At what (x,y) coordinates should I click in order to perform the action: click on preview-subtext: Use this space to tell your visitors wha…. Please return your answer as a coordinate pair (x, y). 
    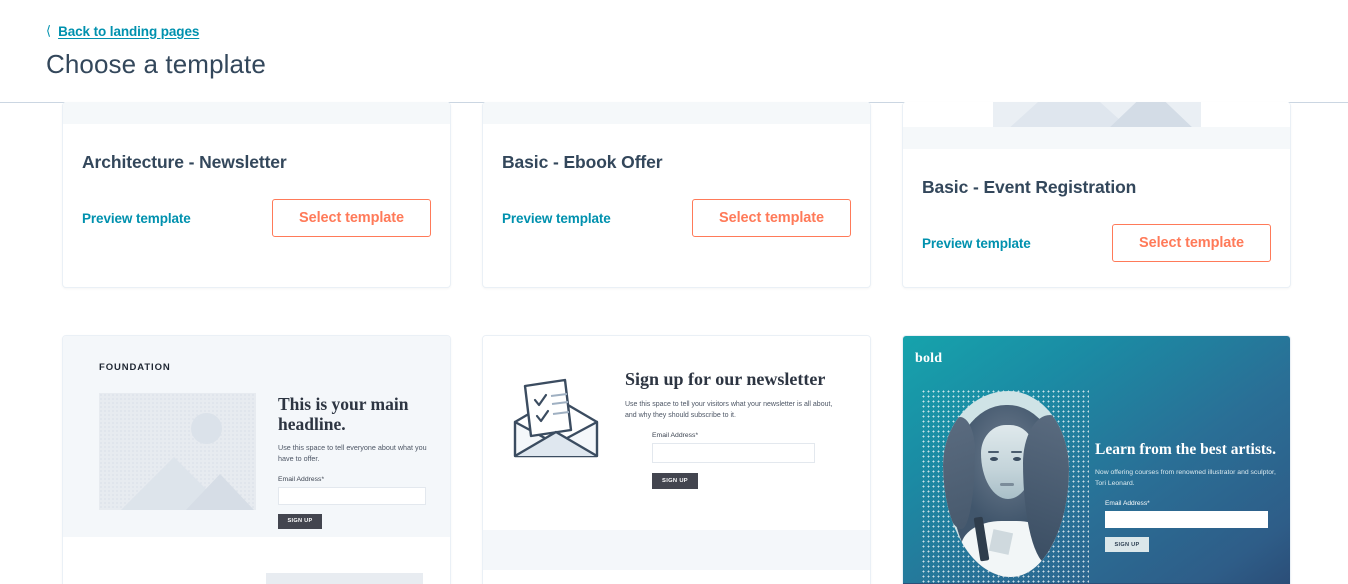
    Looking at the image, I should click on (729, 409).